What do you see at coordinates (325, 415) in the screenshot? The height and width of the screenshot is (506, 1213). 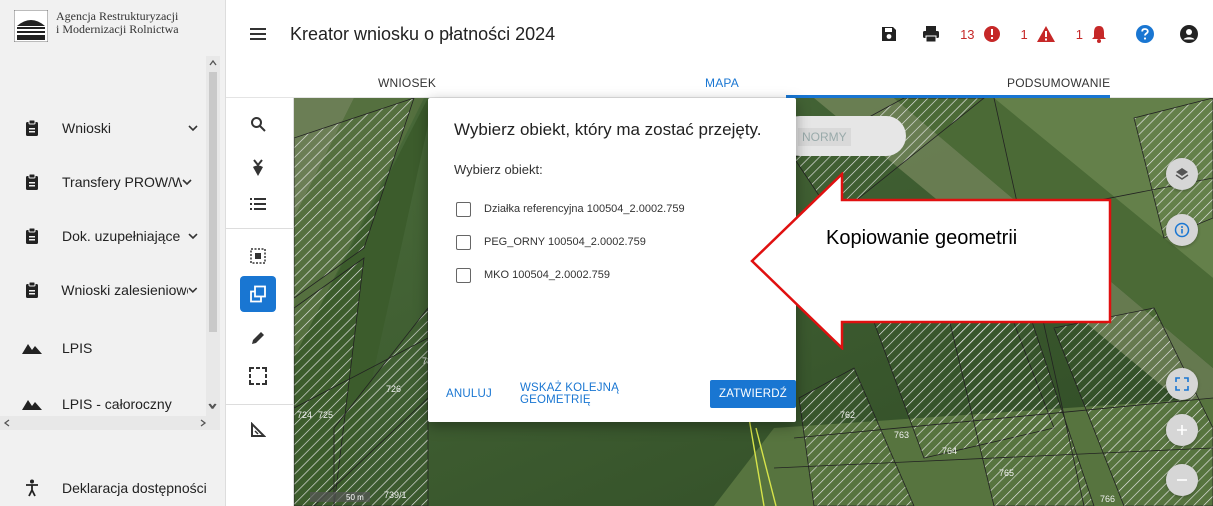 I see `parcel-label: 725` at bounding box center [325, 415].